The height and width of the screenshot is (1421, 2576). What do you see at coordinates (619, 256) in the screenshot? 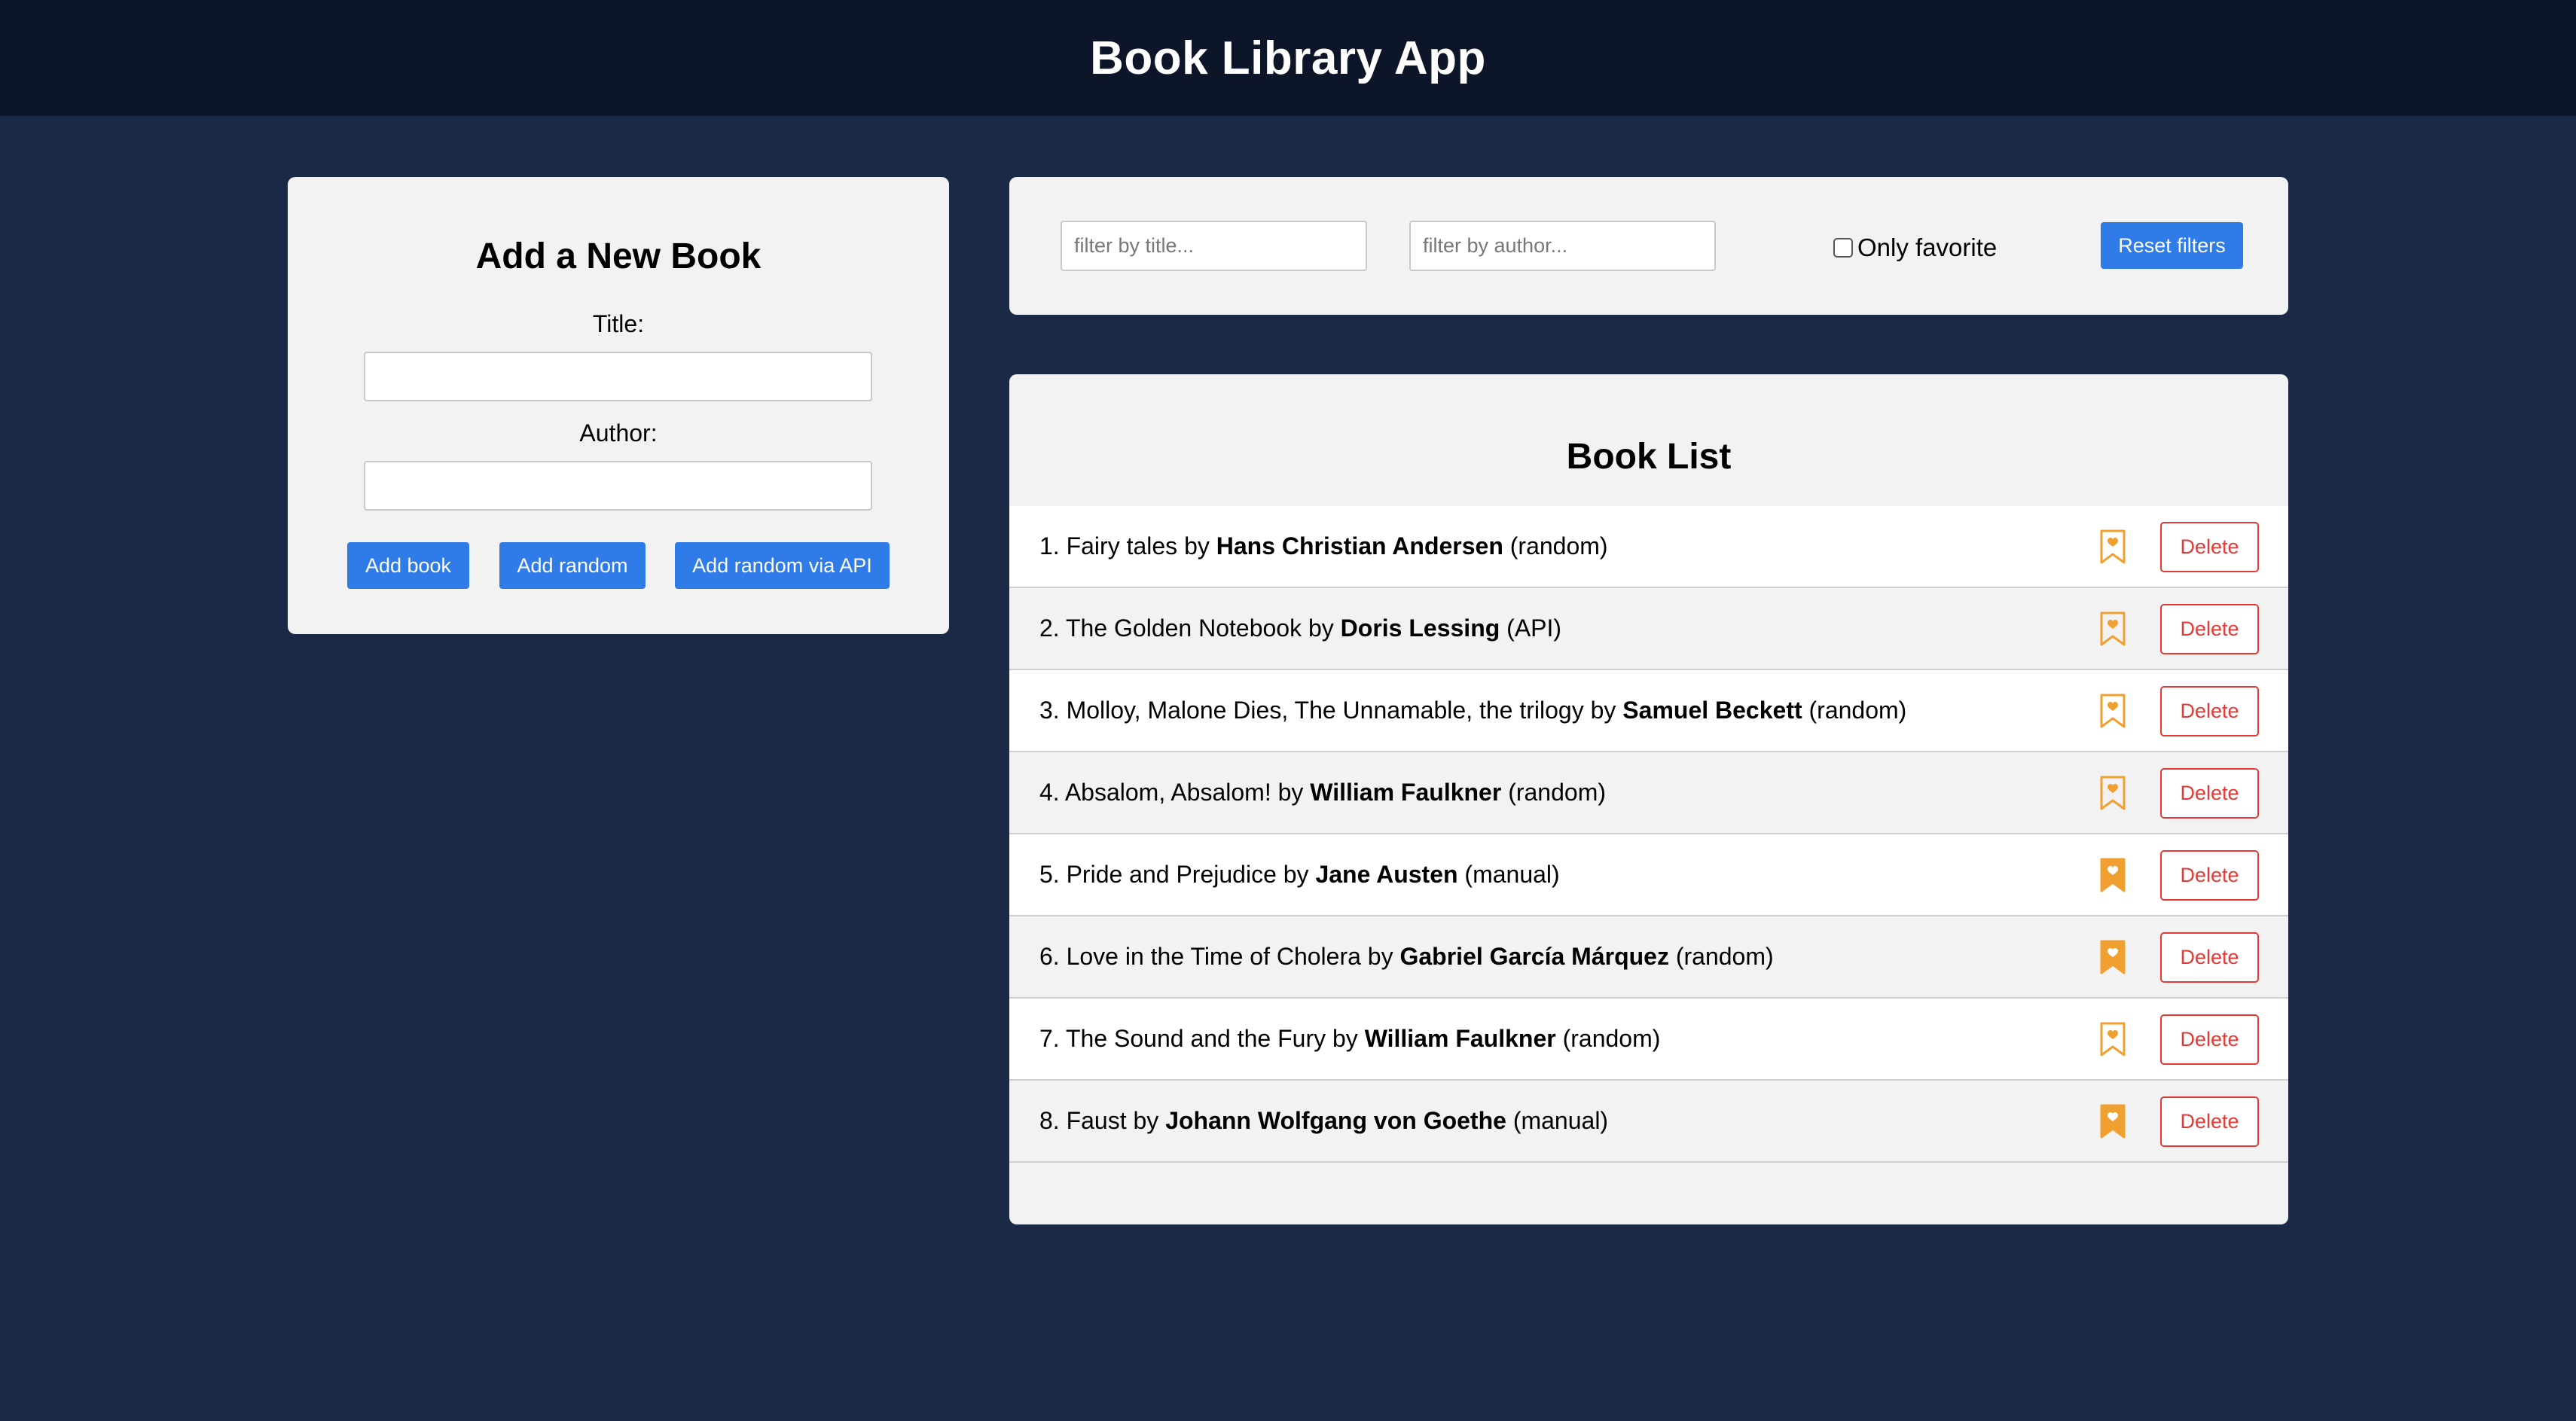
I see `form-heading: Add a New Book` at bounding box center [619, 256].